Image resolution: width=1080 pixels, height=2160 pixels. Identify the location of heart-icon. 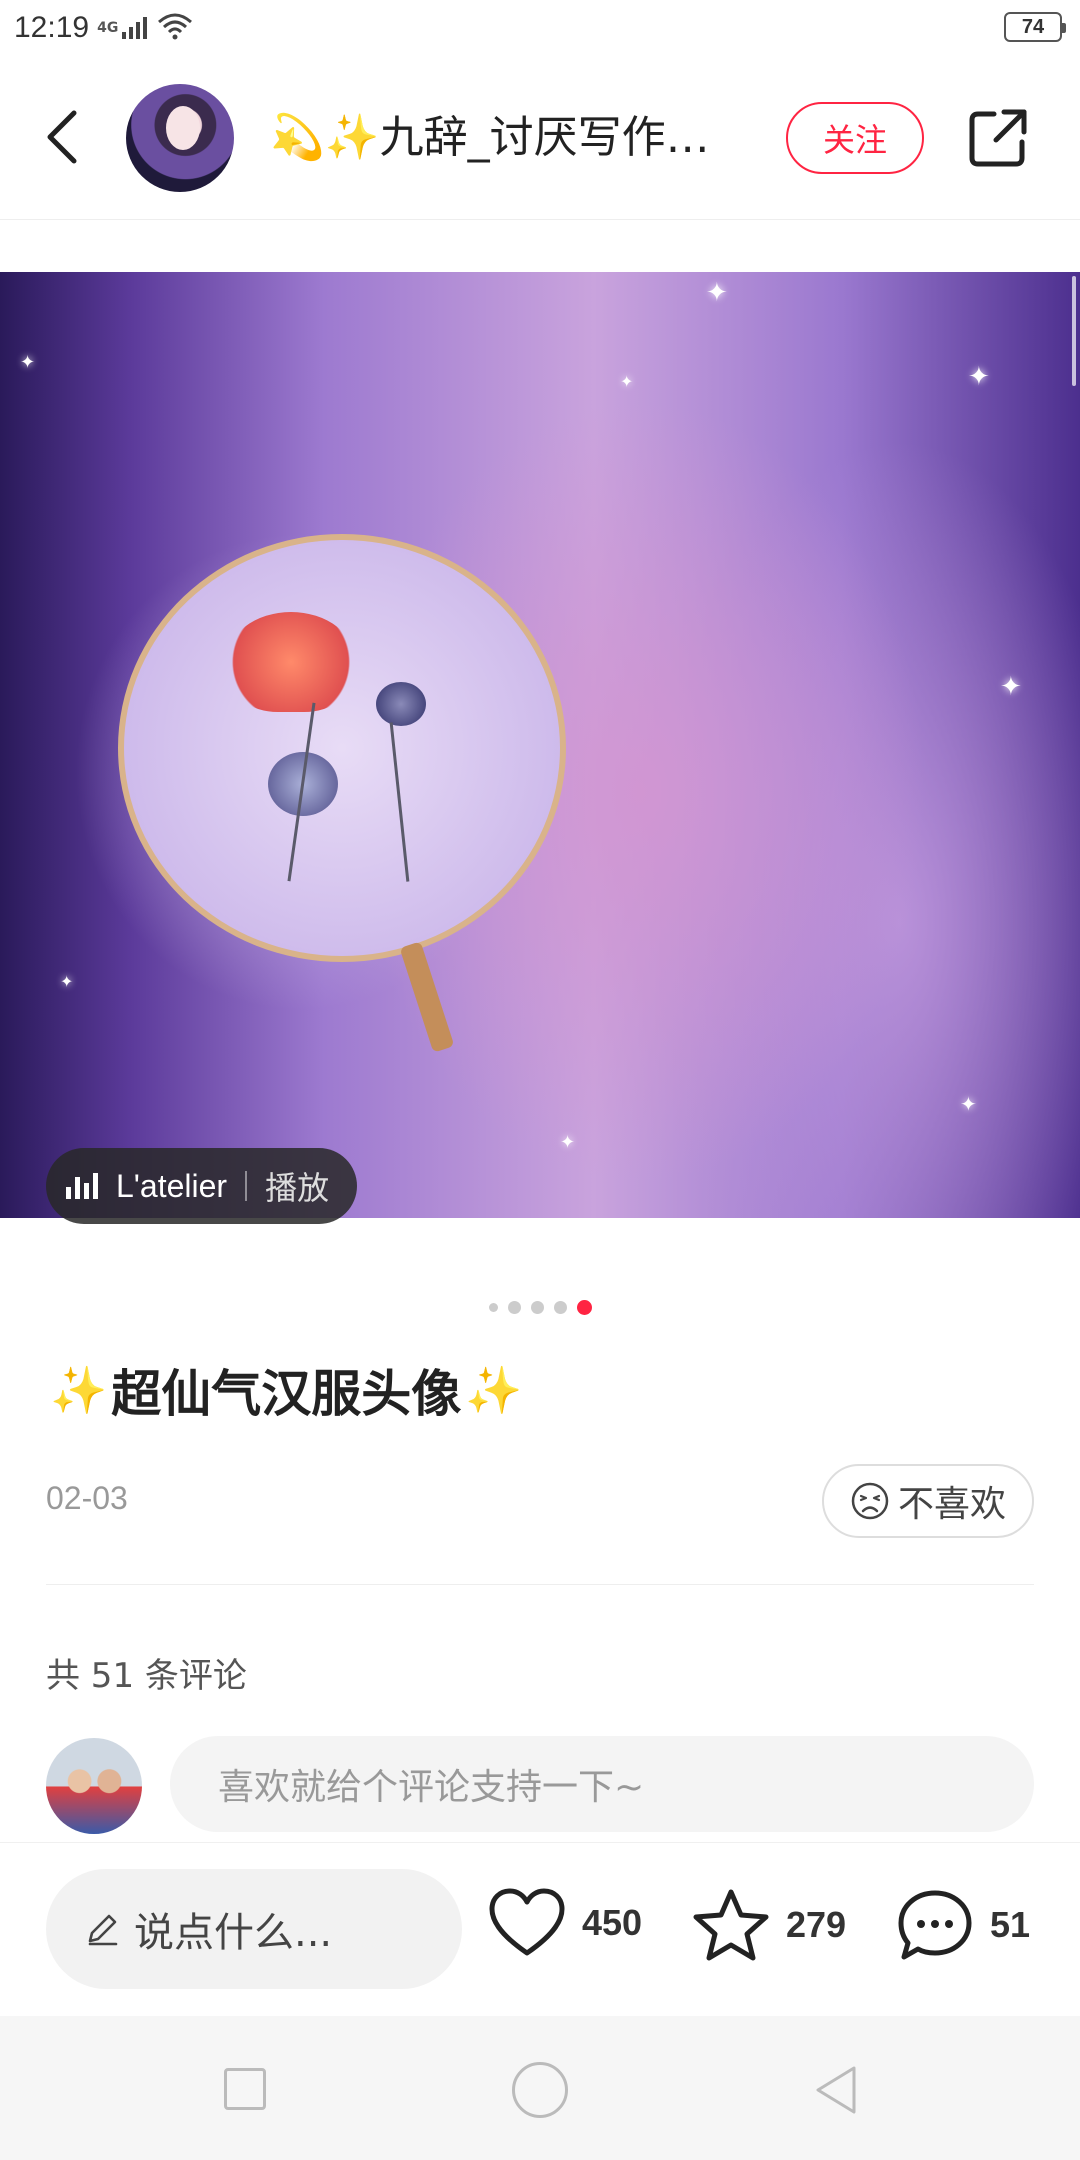
(527, 1922).